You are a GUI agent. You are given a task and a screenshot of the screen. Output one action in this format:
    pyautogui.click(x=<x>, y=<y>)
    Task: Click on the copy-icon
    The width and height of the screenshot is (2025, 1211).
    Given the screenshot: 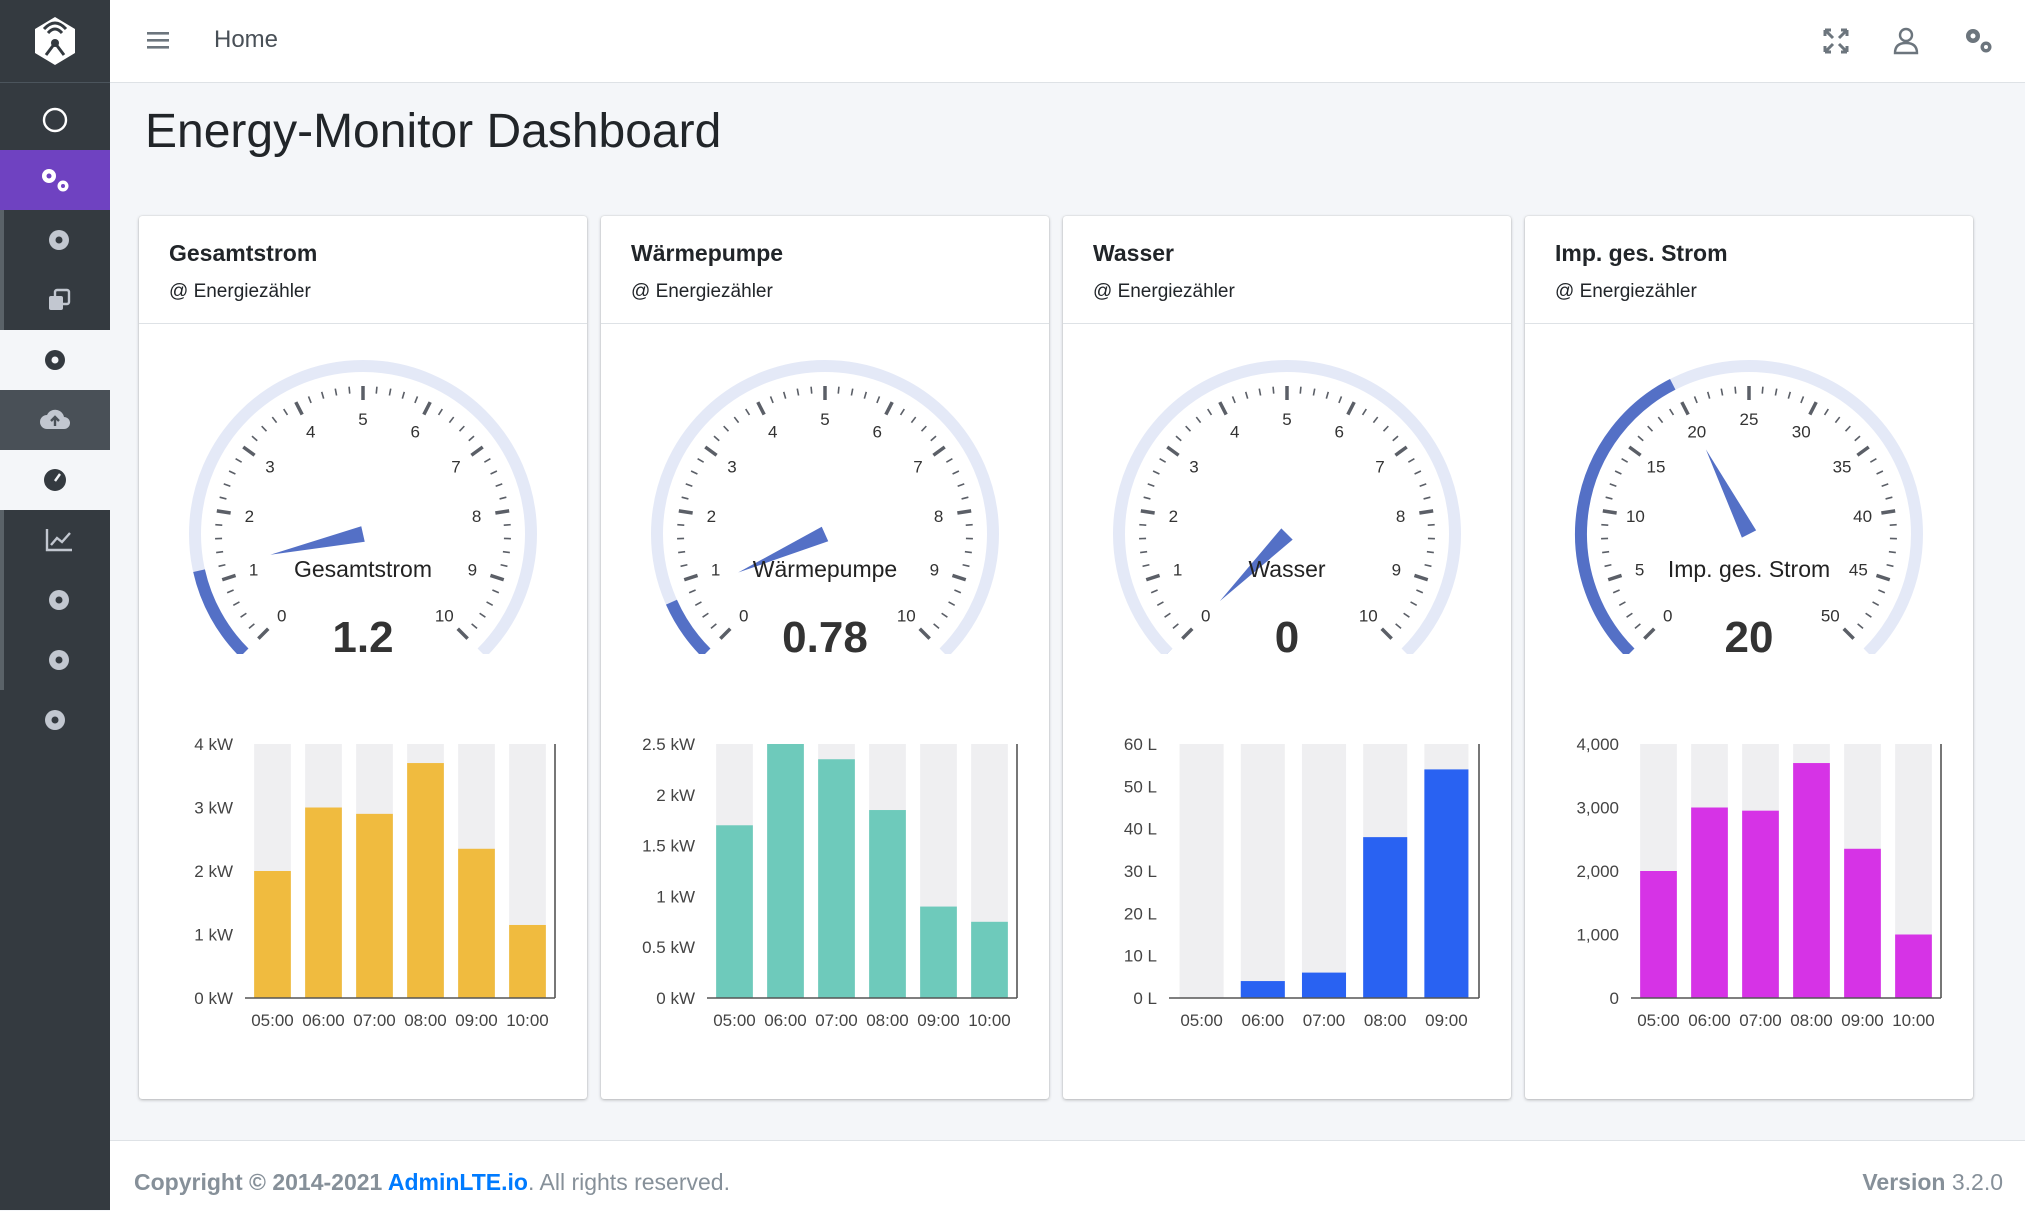 What is the action you would take?
    pyautogui.click(x=59, y=300)
    